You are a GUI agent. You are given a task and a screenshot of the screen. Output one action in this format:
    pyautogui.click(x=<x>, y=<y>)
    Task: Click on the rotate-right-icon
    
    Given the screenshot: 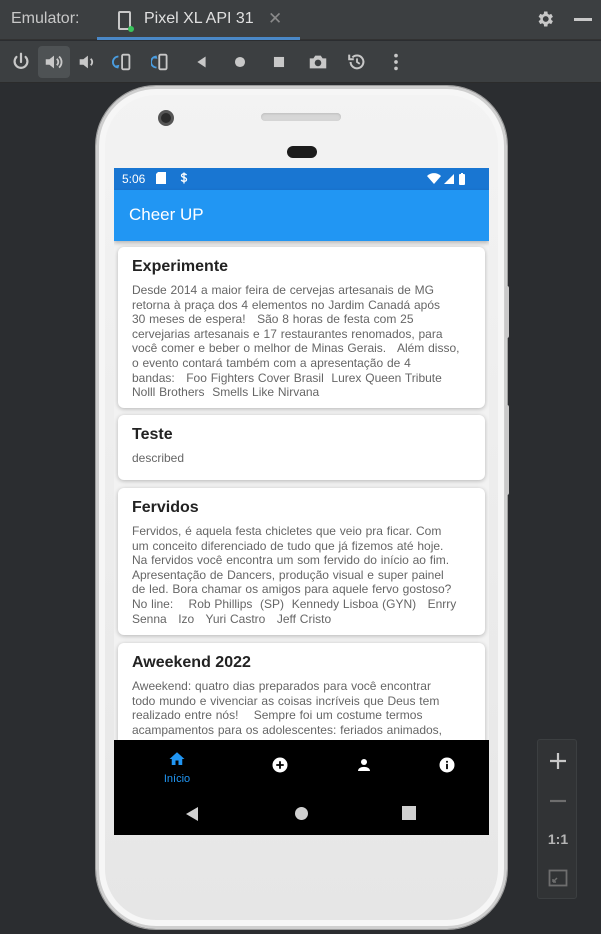 What is the action you would take?
    pyautogui.click(x=162, y=62)
    